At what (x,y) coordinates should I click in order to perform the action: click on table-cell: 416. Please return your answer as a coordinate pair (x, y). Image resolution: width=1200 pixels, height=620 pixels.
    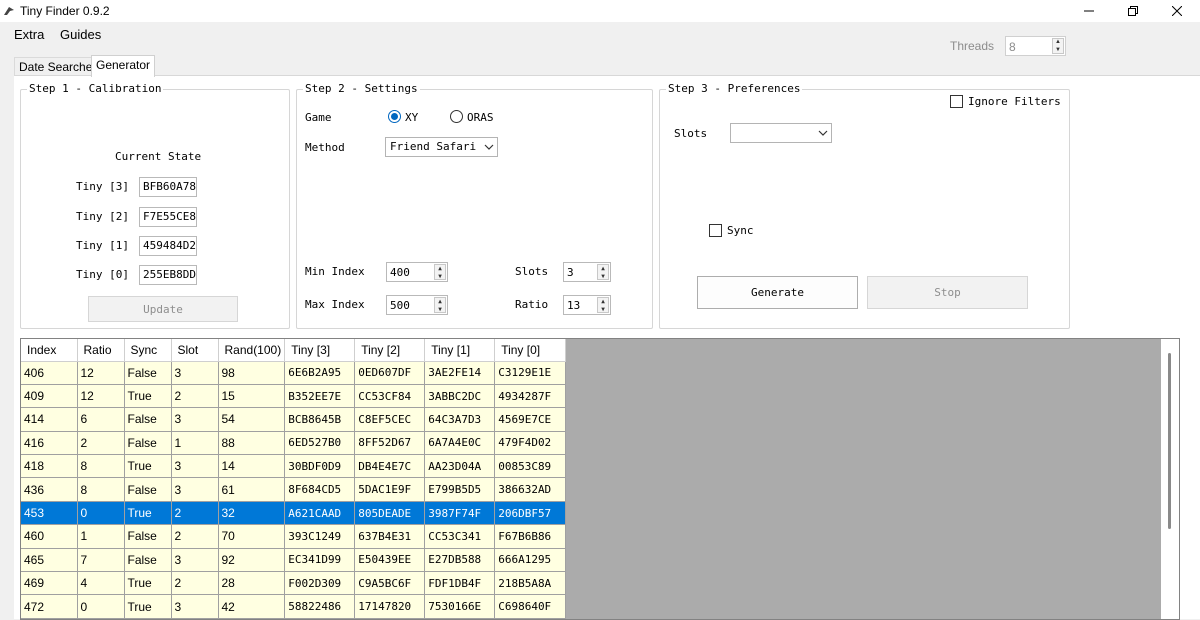
    Looking at the image, I should click on (49, 443).